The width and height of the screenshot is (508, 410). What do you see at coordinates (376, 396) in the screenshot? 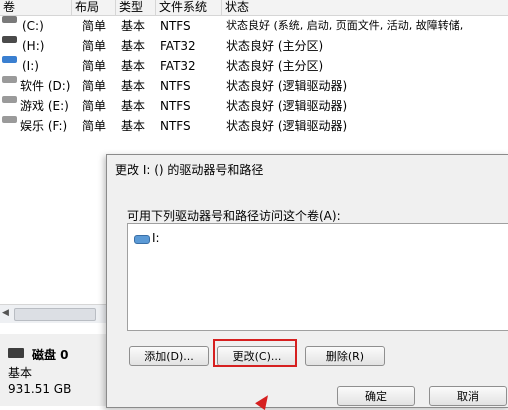
I see `ok-button: 确定` at bounding box center [376, 396].